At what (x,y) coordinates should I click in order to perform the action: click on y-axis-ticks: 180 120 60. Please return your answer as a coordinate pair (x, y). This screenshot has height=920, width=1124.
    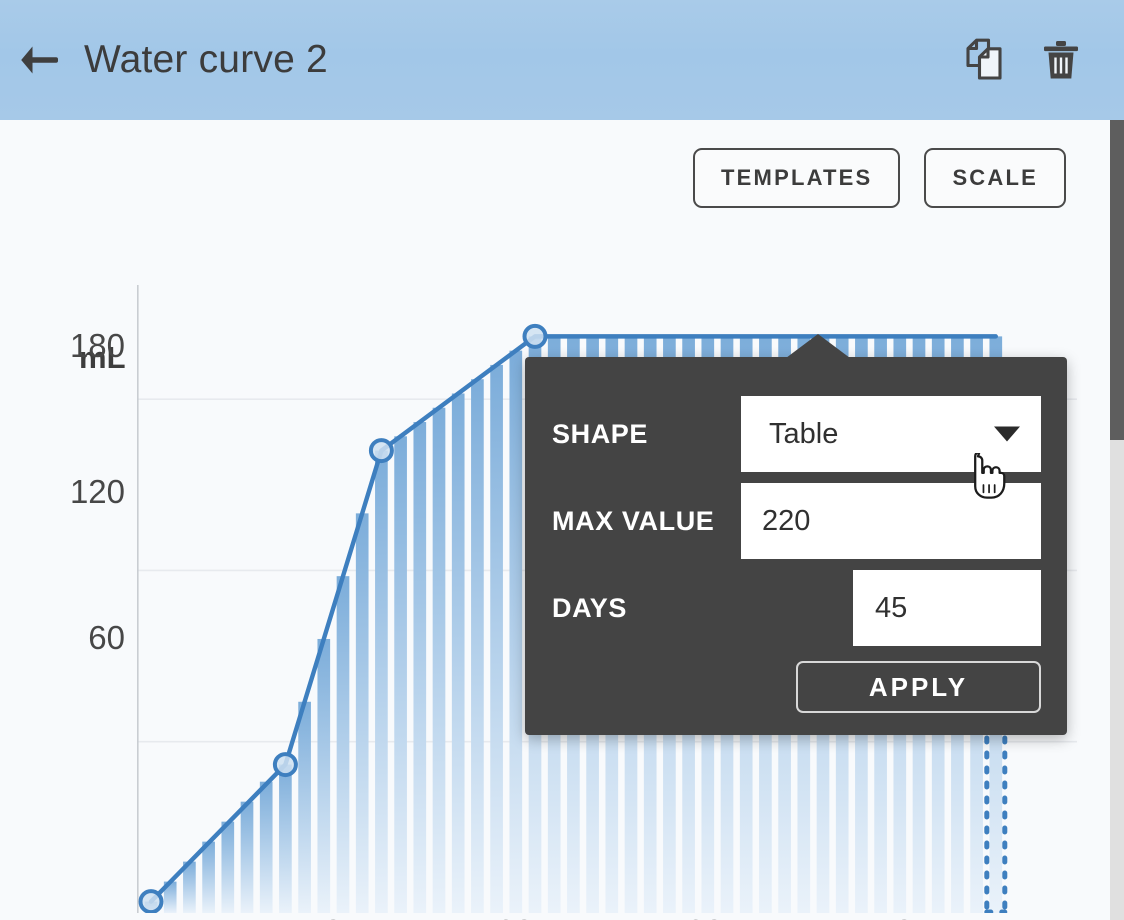
    Looking at the image, I should click on (62, 520).